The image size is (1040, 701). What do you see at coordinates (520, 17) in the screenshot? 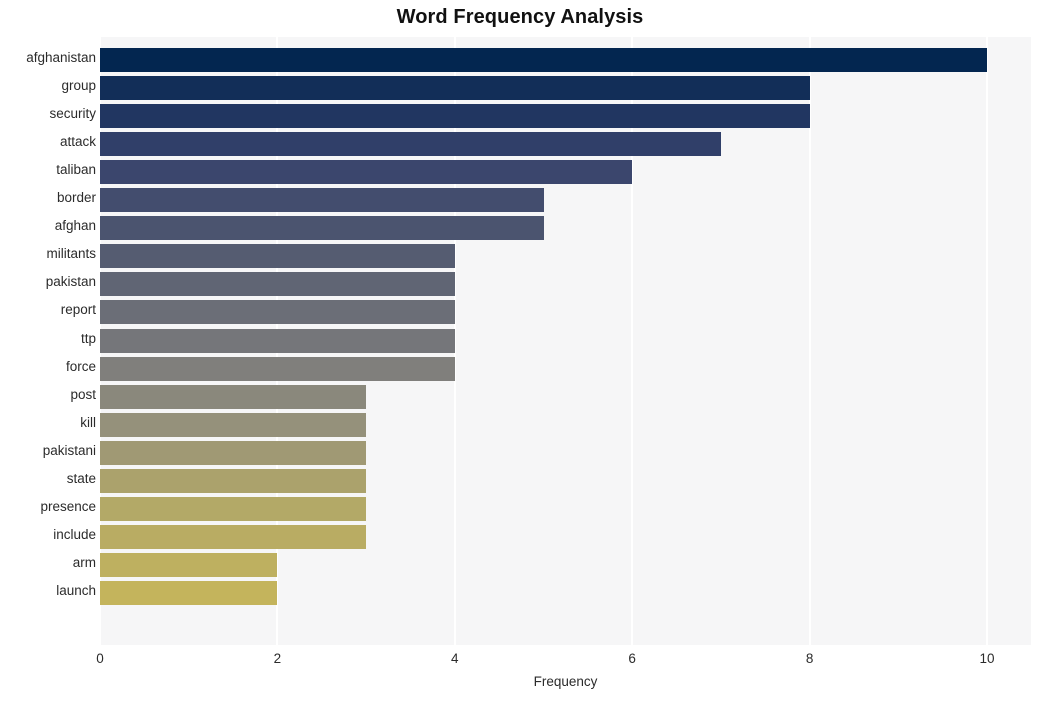
I see `chart-title: Word Frequency Analysis` at bounding box center [520, 17].